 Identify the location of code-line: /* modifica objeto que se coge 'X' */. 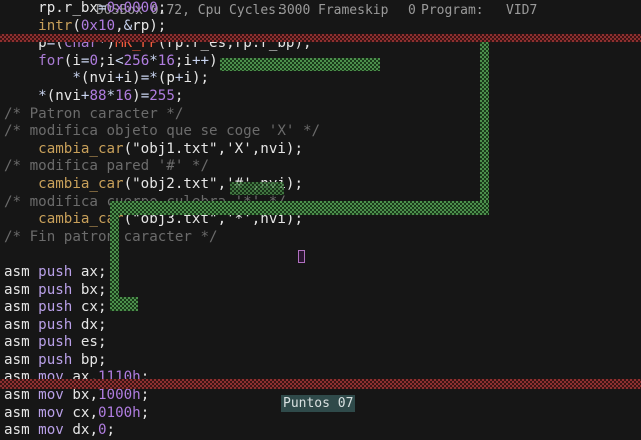
(162, 131).